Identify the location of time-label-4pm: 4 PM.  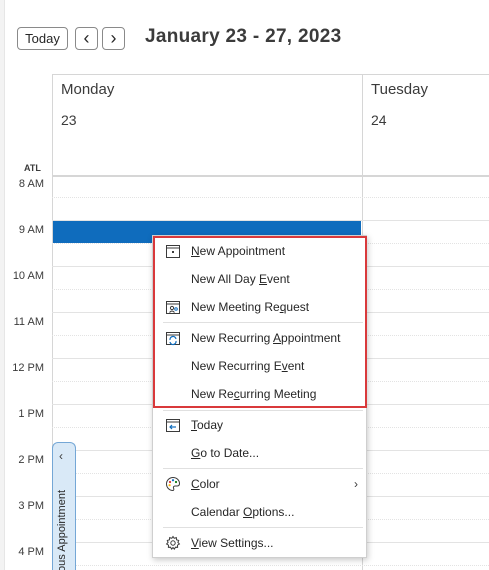
(31, 552).